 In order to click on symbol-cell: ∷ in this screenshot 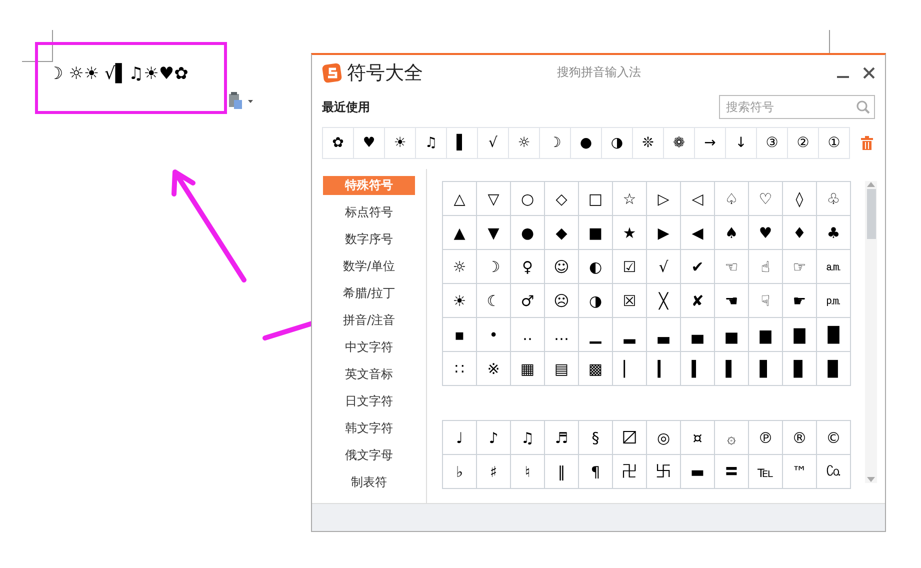, I will do `click(460, 369)`.